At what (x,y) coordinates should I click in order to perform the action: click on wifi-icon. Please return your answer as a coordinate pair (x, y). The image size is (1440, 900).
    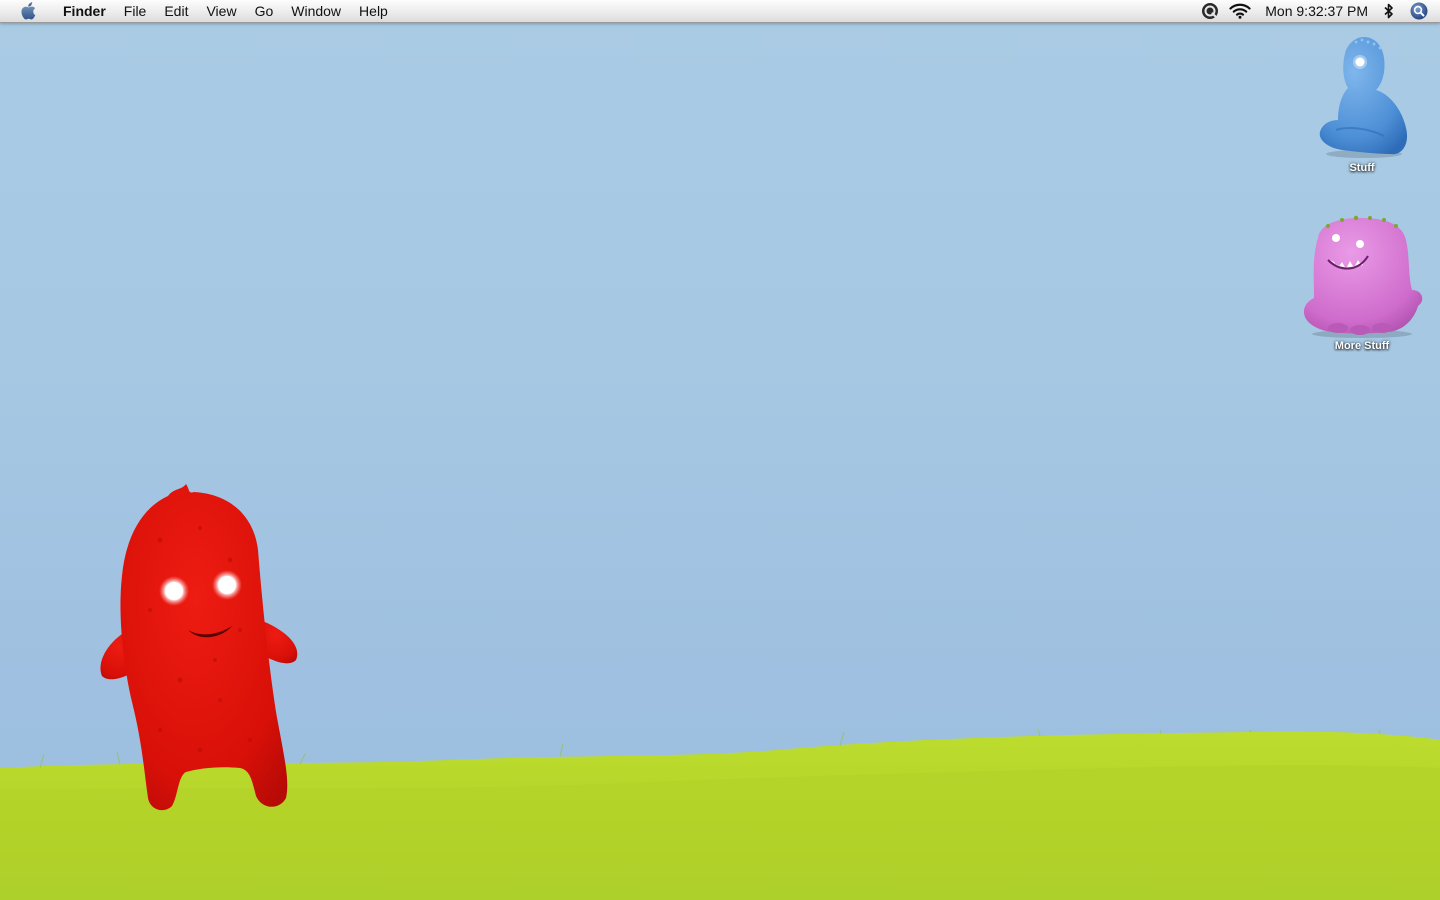
    Looking at the image, I should click on (1240, 11).